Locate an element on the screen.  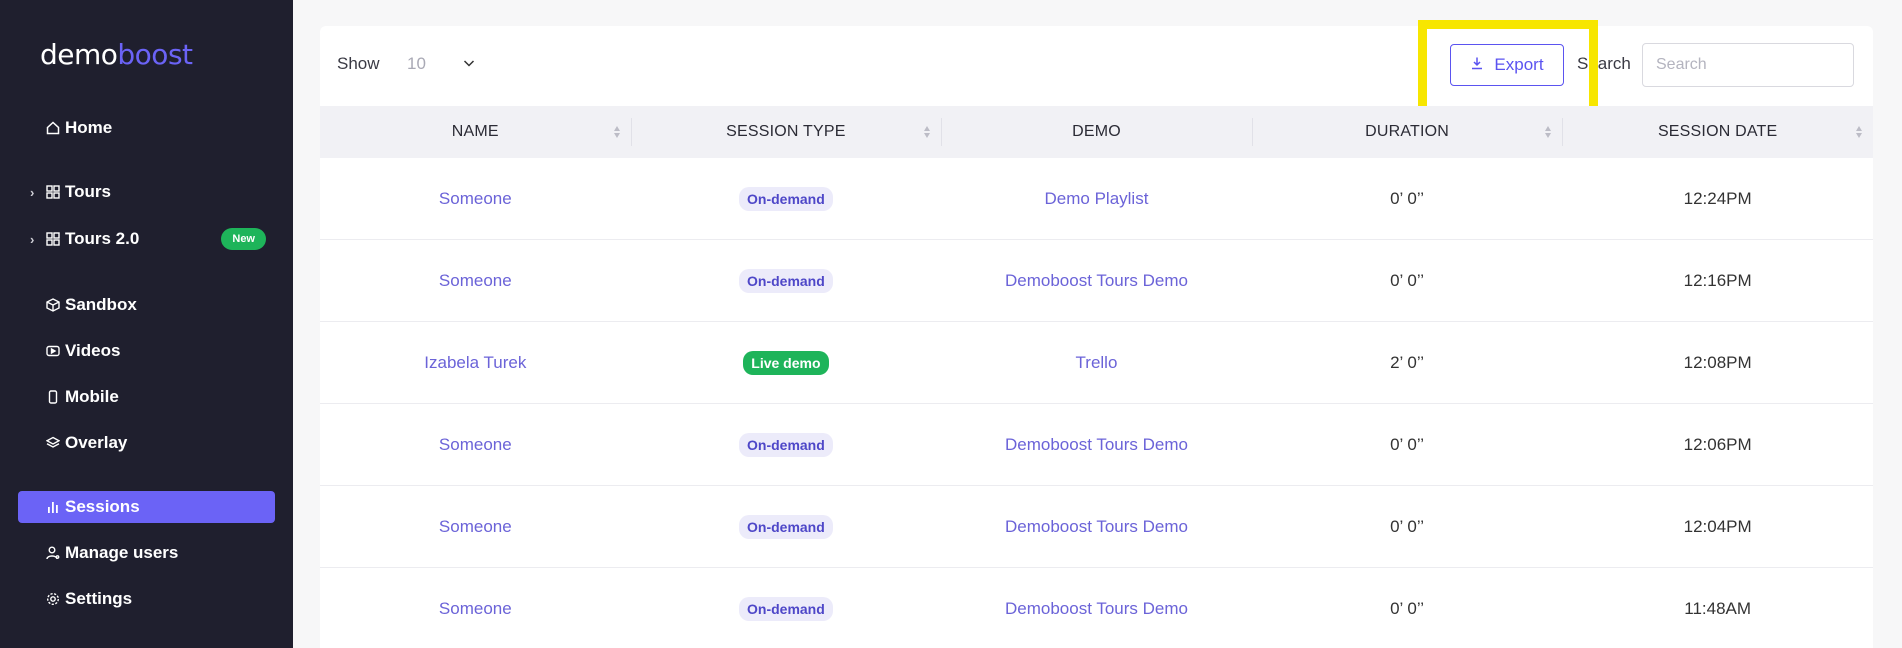
sidebar-item-label: Settings is located at coordinates (99, 598).